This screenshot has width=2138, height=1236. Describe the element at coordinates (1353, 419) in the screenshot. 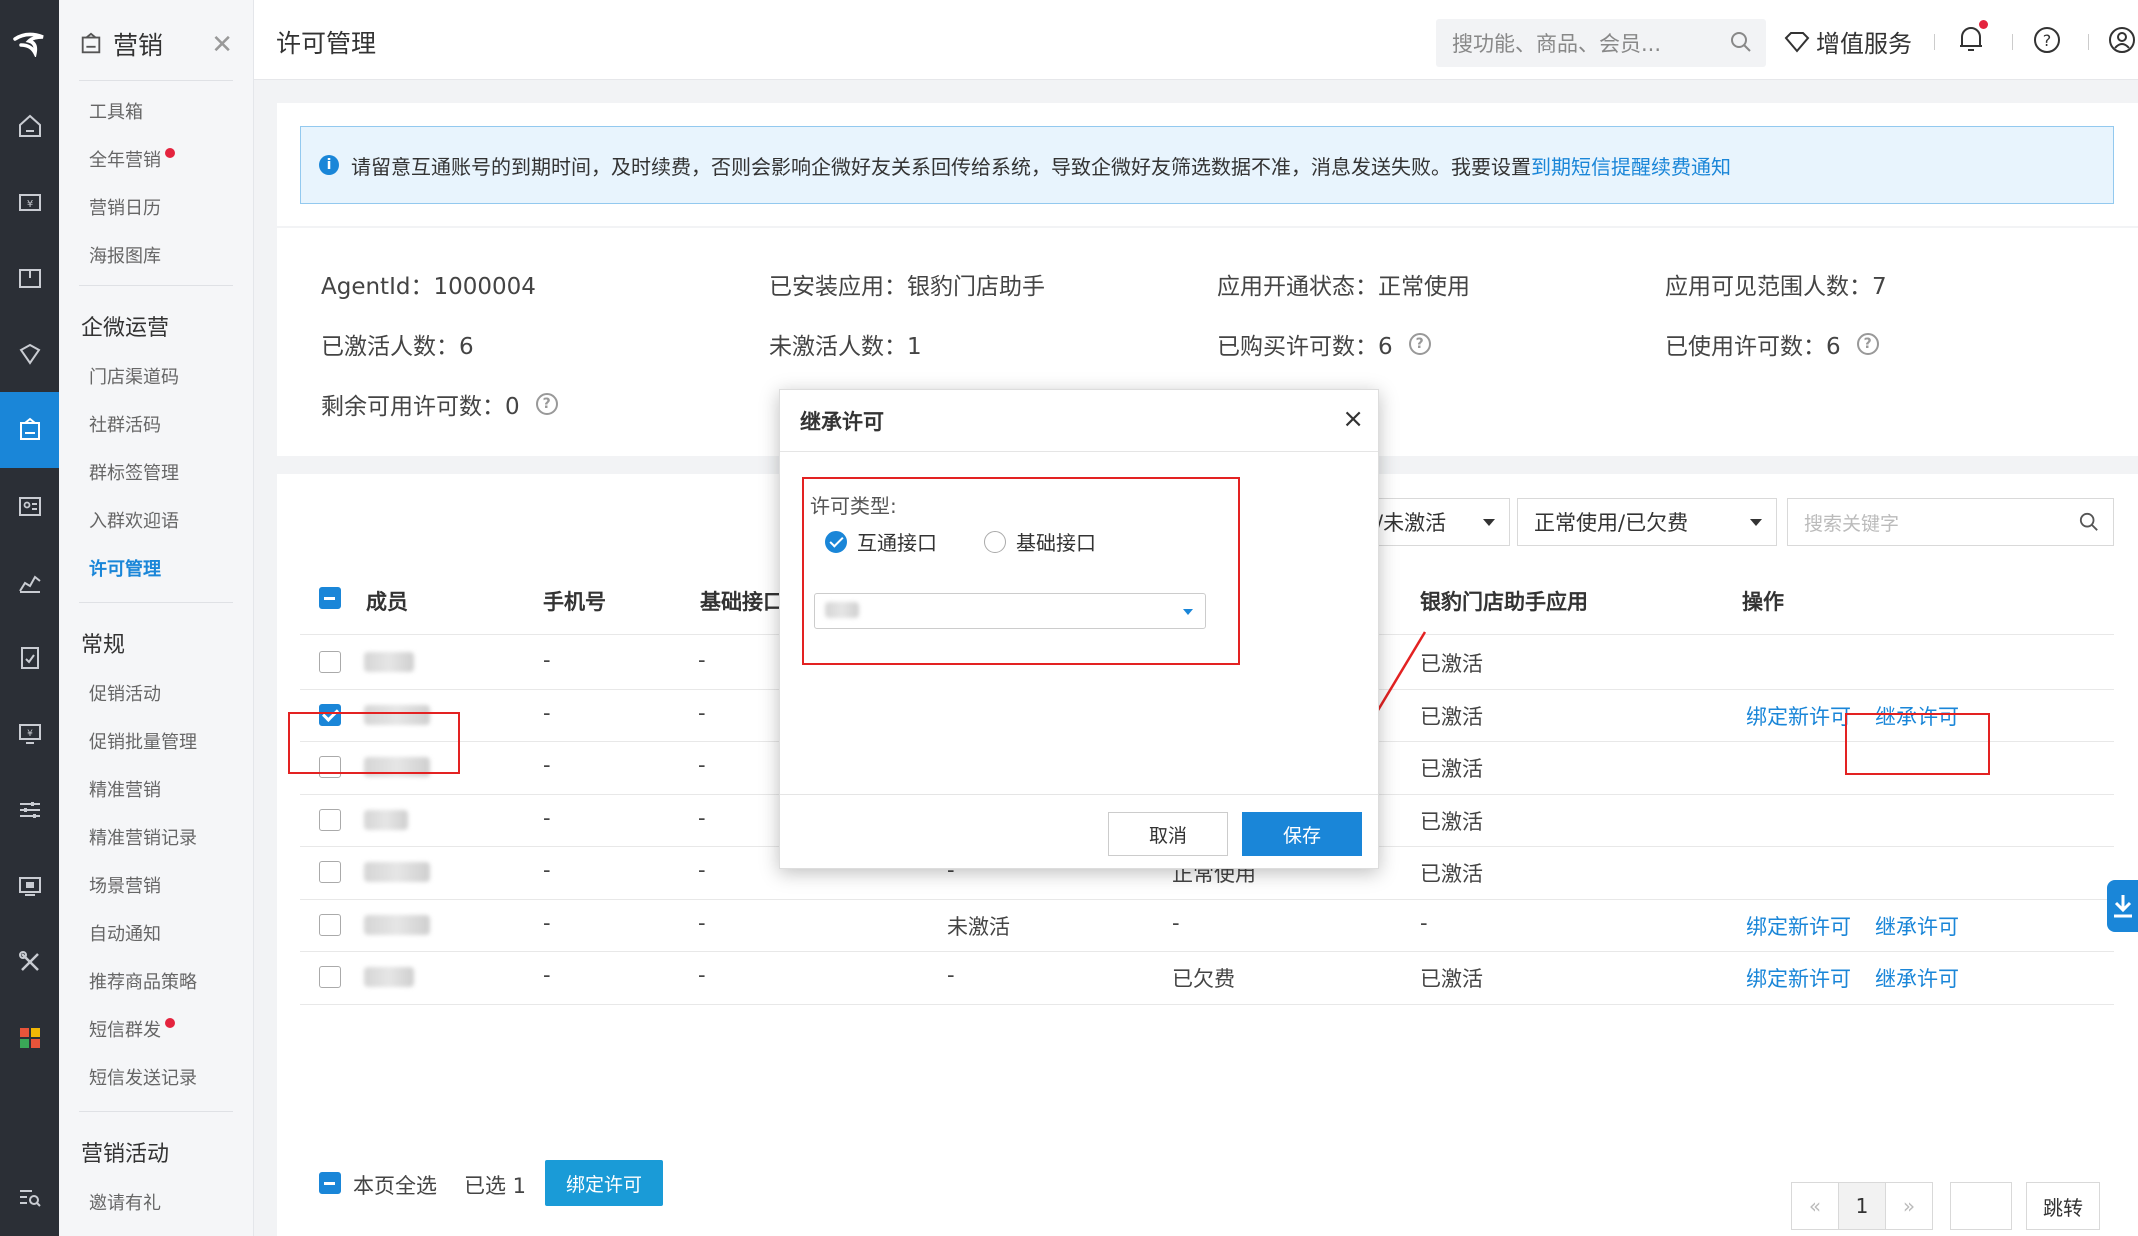

I see `dialog-close-icon: ×` at that location.